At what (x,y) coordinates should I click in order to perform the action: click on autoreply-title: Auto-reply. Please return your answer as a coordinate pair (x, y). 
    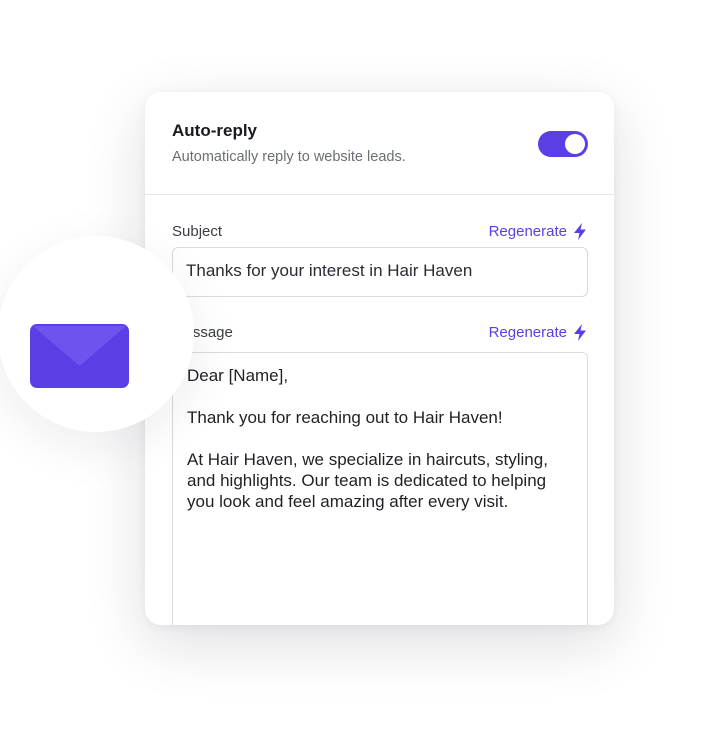
    Looking at the image, I should click on (214, 130).